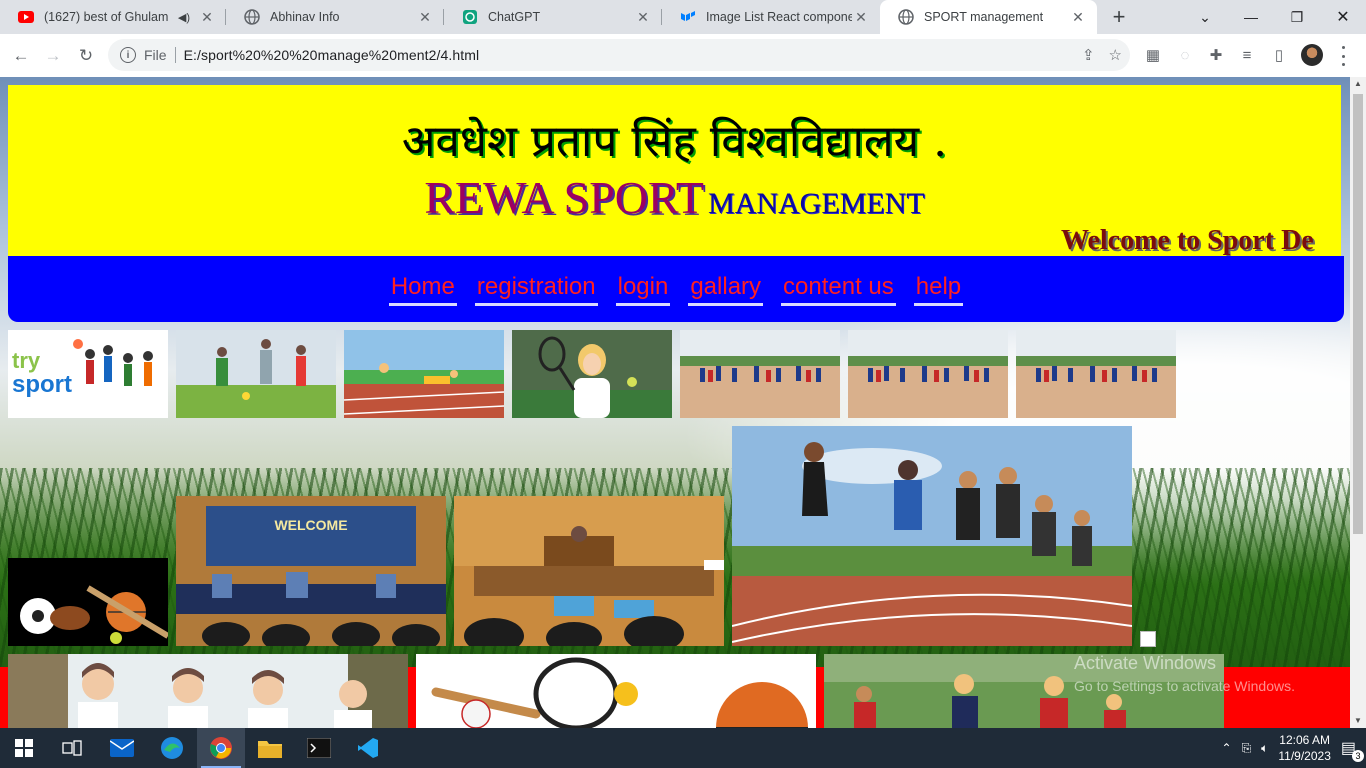 The height and width of the screenshot is (768, 1366). What do you see at coordinates (564, 197) in the screenshot?
I see `subtitle-main: REWA SPORT` at bounding box center [564, 197].